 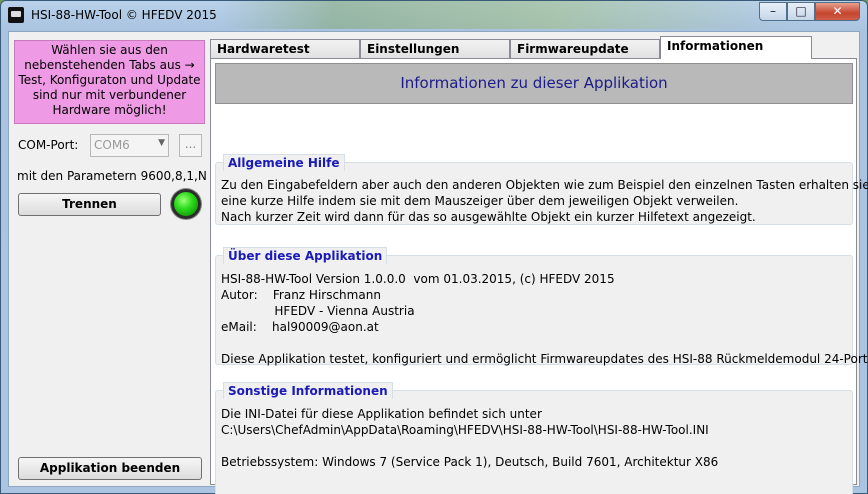 I want to click on connection-parameters: mit den Parametern 9600,8,1,N, so click(x=112, y=176).